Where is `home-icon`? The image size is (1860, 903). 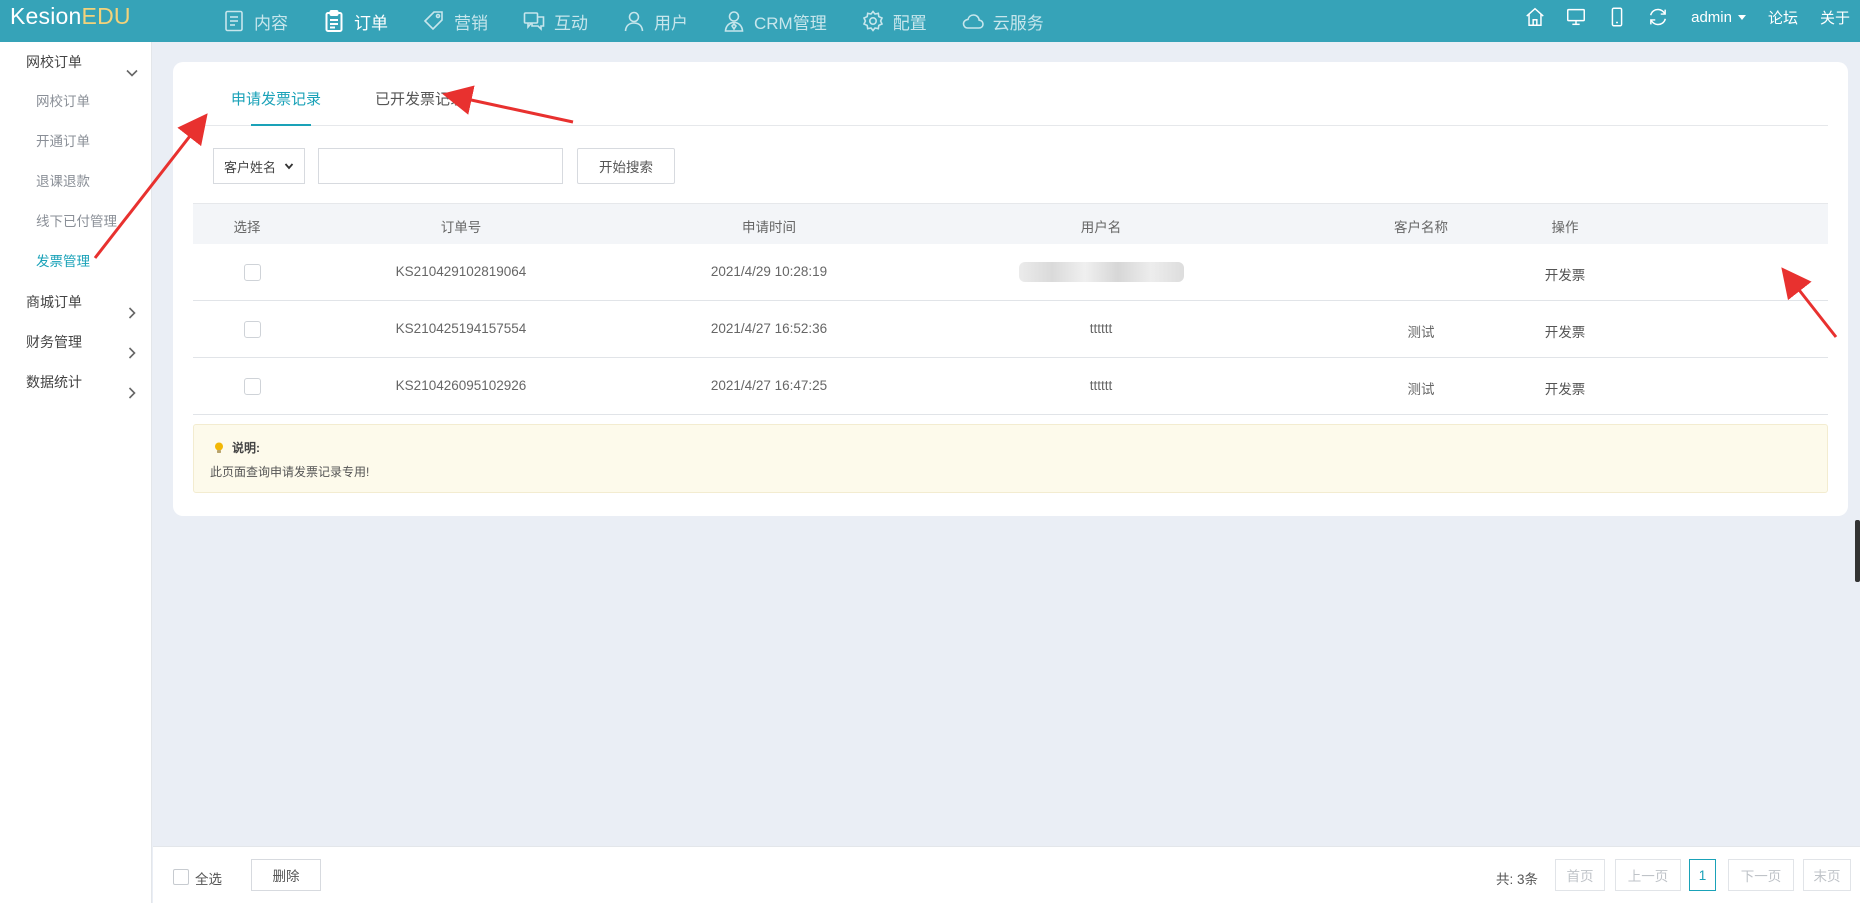
home-icon is located at coordinates (1535, 17).